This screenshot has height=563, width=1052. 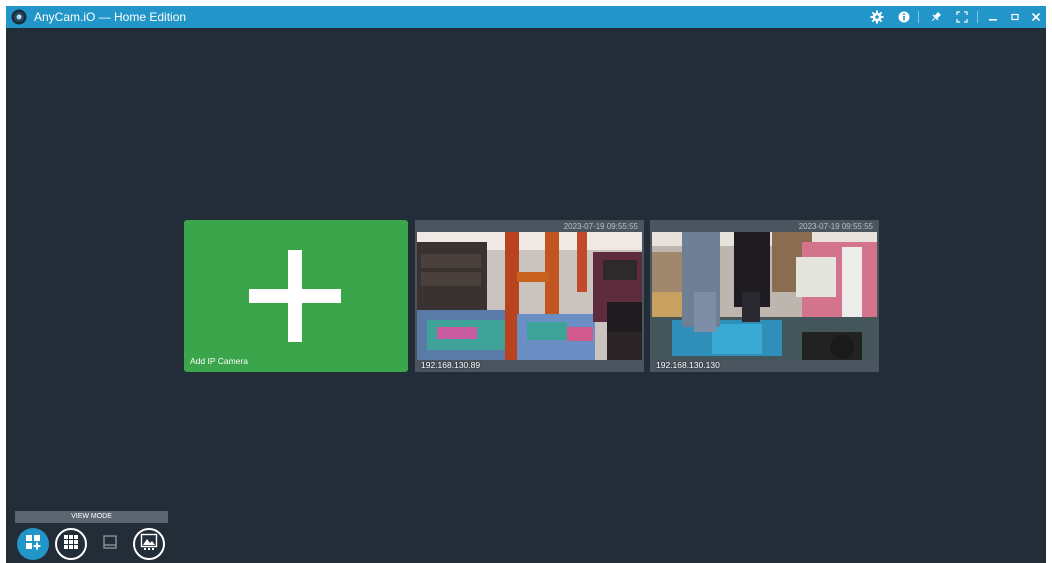 What do you see at coordinates (526, 17) in the screenshot?
I see `title-bar: AnyCam.iO — Home Edition` at bounding box center [526, 17].